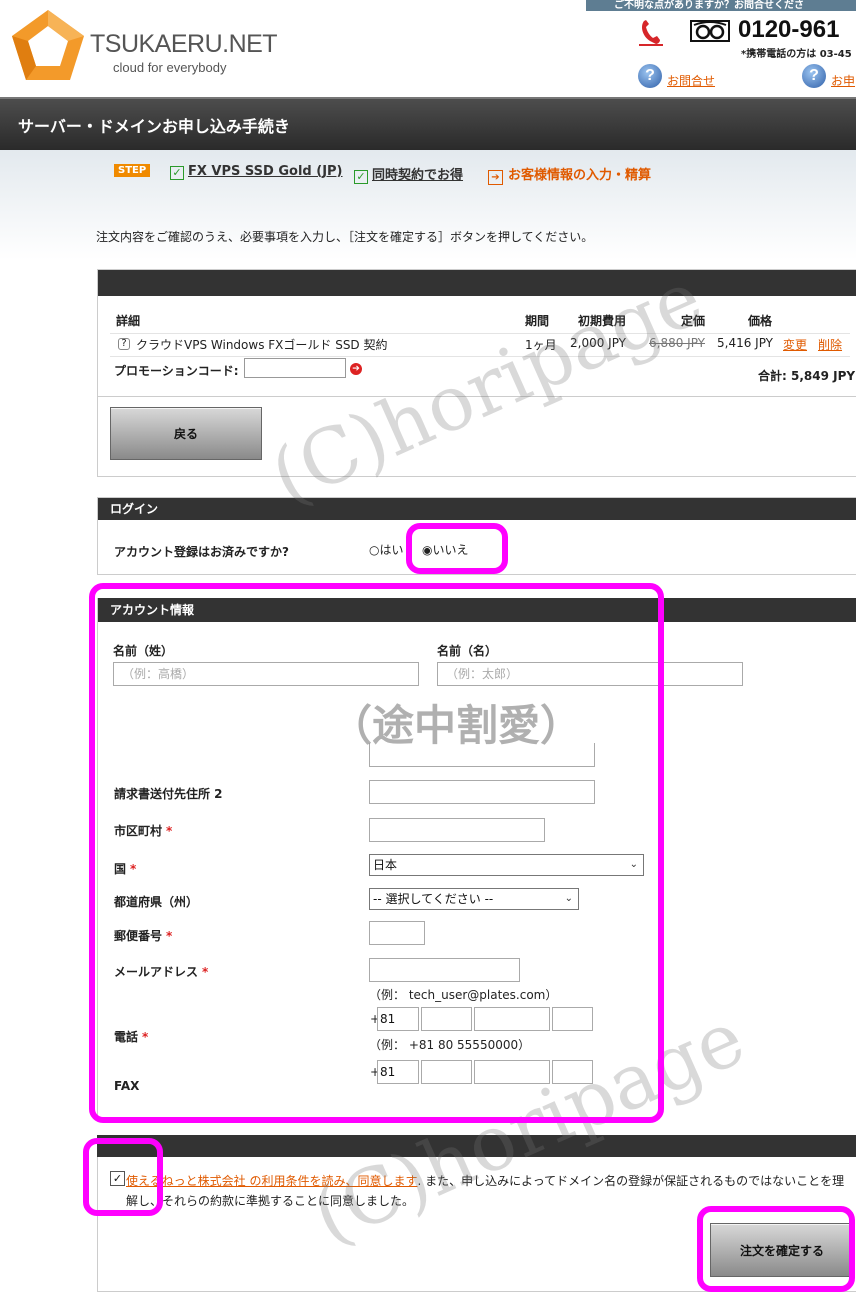  What do you see at coordinates (843, 80) in the screenshot?
I see `apply-link-label: お申` at bounding box center [843, 80].